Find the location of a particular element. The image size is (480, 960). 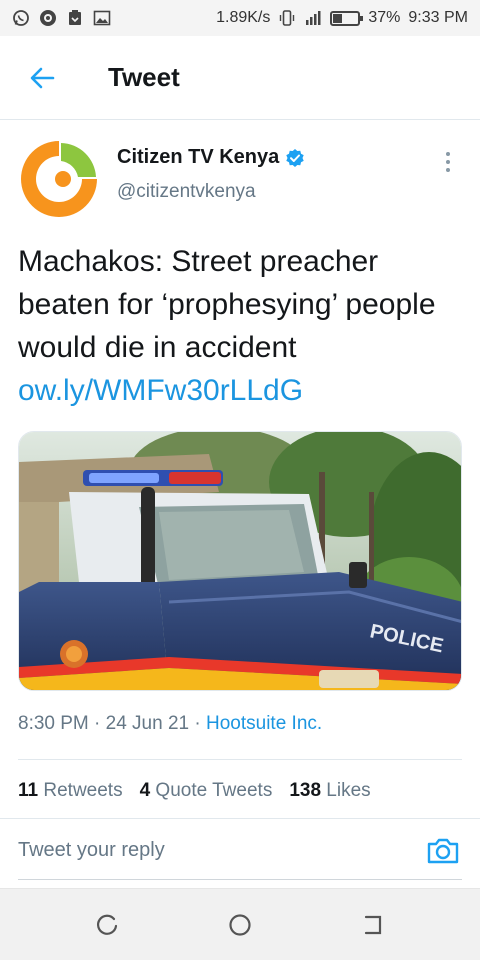

avatar is located at coordinates (59, 179).